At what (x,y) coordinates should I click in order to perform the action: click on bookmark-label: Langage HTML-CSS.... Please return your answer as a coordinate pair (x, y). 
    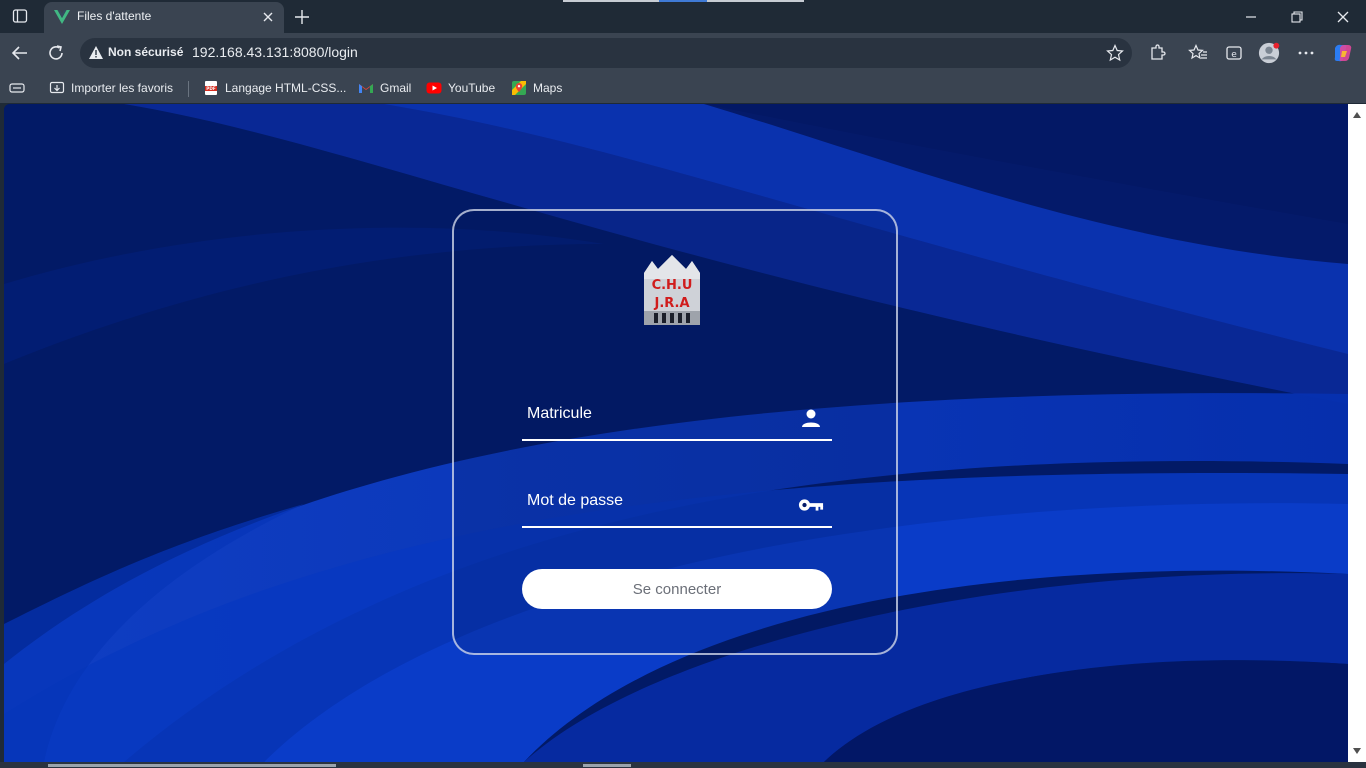
    Looking at the image, I should click on (286, 88).